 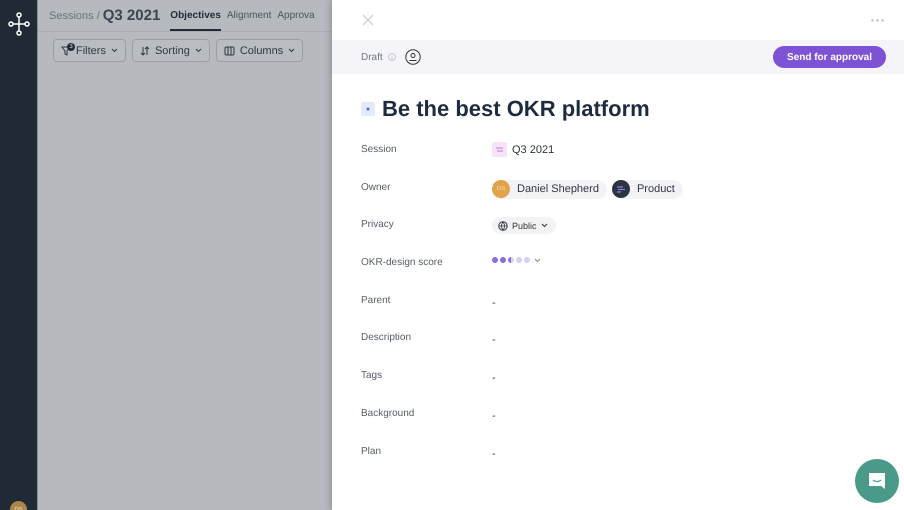 I want to click on chat-launcher-button, so click(x=877, y=481).